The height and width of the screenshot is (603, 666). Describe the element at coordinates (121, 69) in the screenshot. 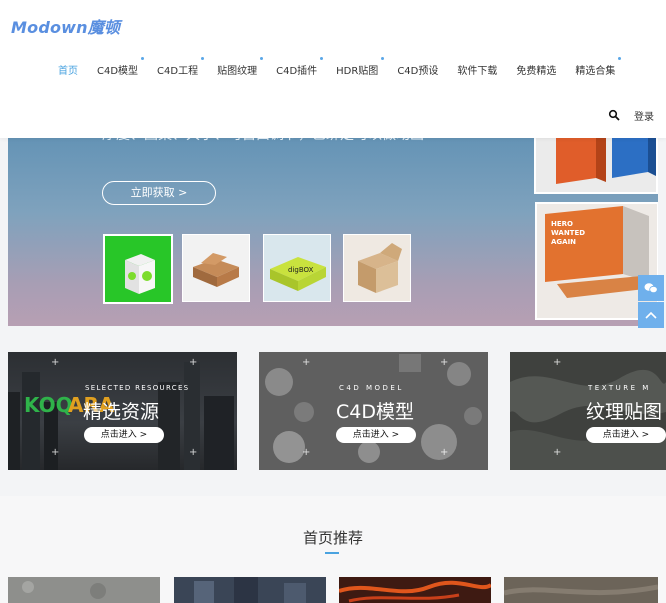

I see `nav-item-c4d-model: C4D模型` at that location.